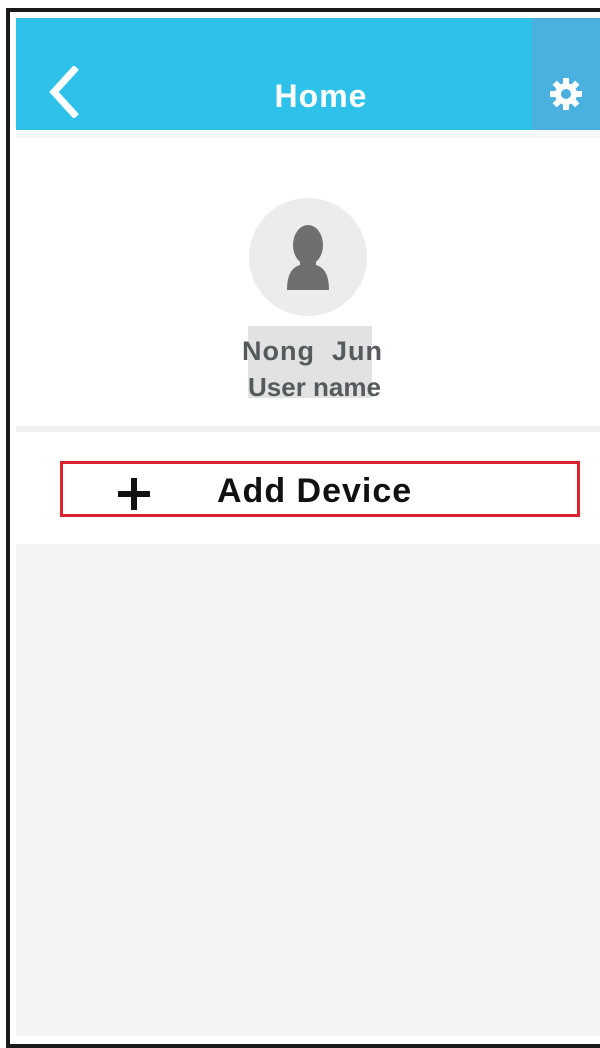 Image resolution: width=600 pixels, height=1048 pixels. I want to click on user-silhouette-icon, so click(308, 257).